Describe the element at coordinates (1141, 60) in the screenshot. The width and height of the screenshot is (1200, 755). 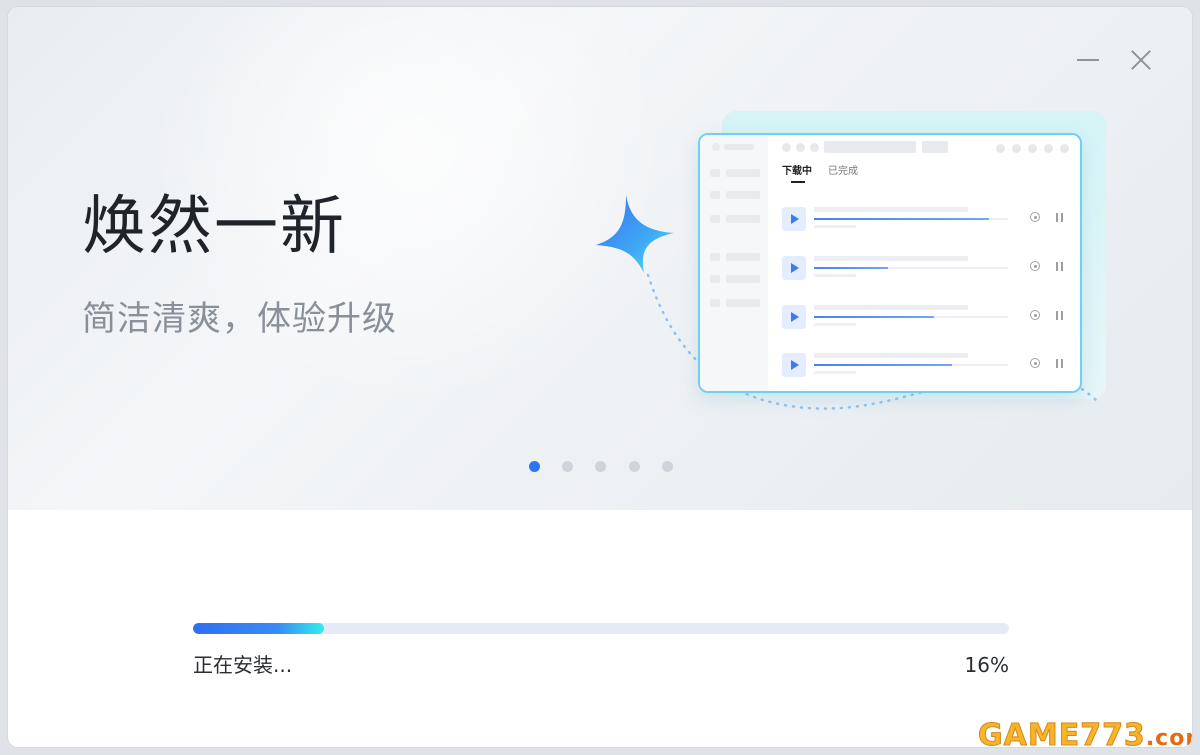
I see `close-icon` at that location.